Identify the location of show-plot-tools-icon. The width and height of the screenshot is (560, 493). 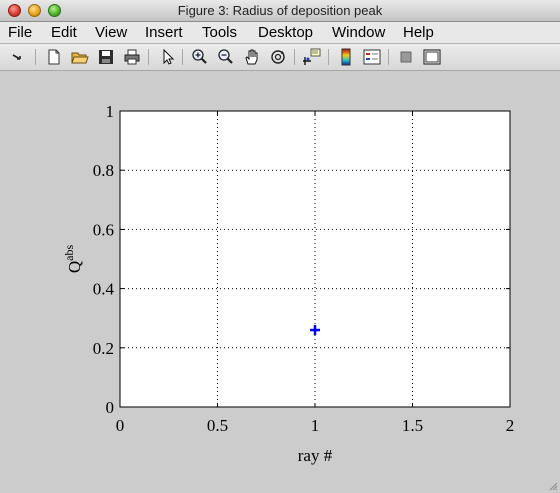
(432, 57).